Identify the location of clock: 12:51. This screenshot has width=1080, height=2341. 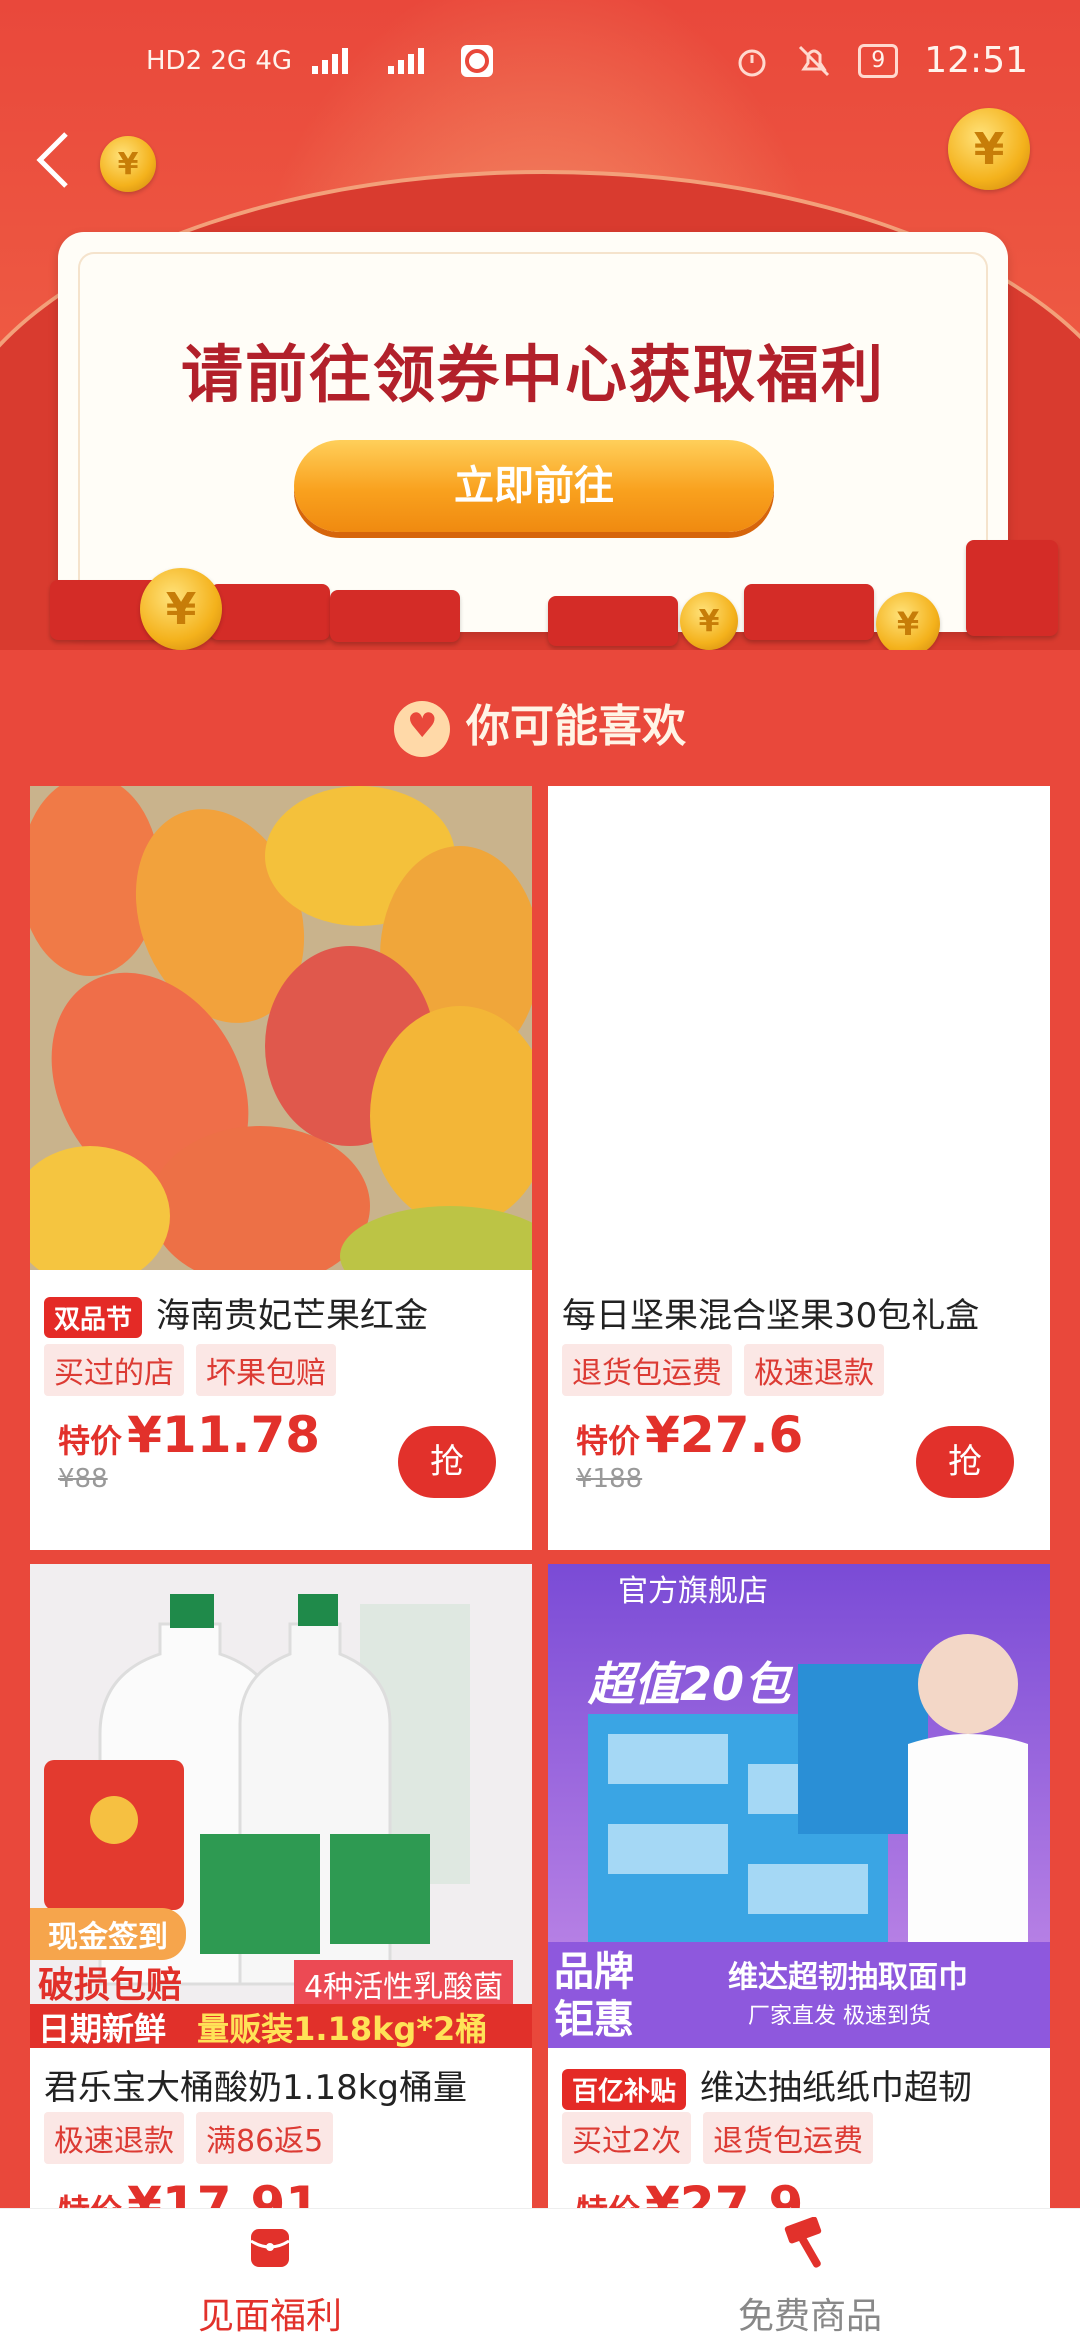
(976, 60).